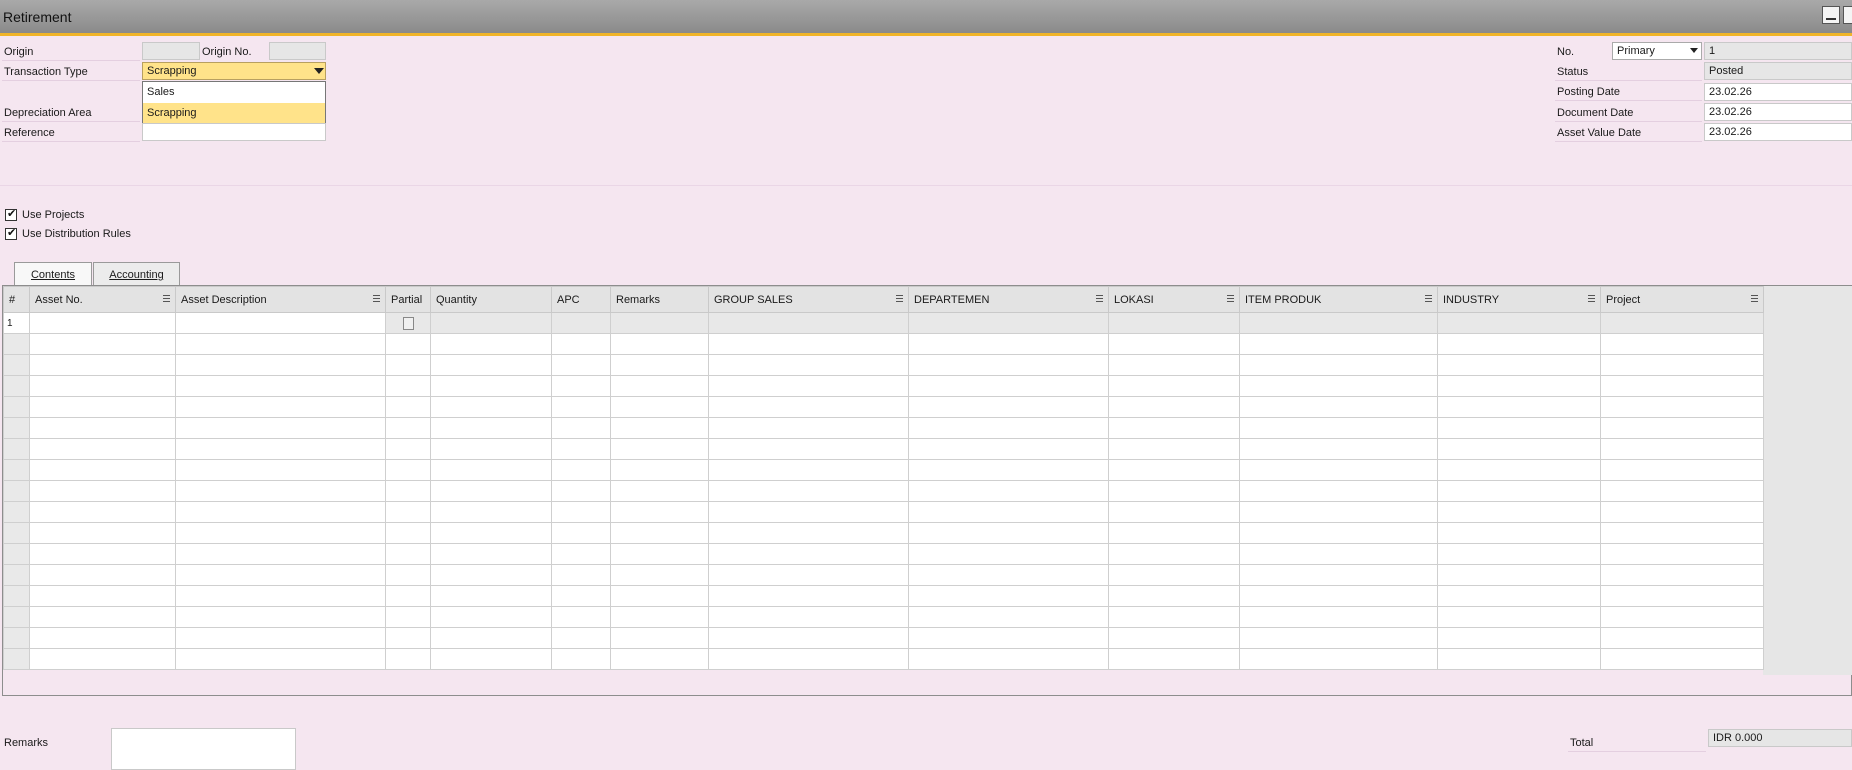 Image resolution: width=1852 pixels, height=770 pixels. Describe the element at coordinates (1778, 51) in the screenshot. I see `document-number-field: 1` at that location.